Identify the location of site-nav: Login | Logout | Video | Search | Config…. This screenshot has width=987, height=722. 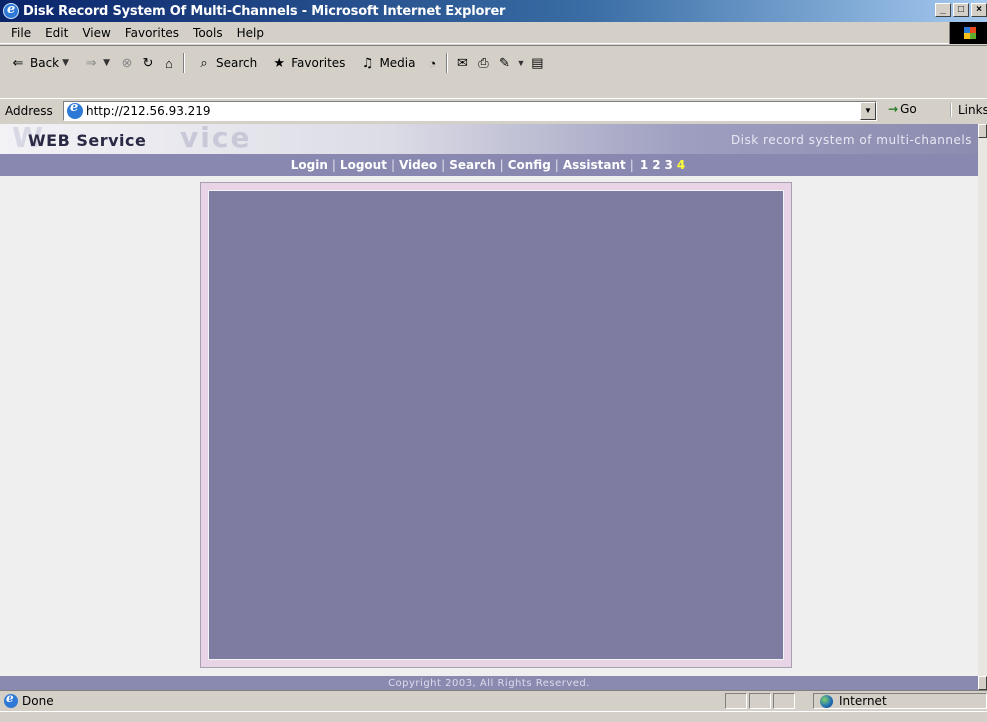
(489, 165).